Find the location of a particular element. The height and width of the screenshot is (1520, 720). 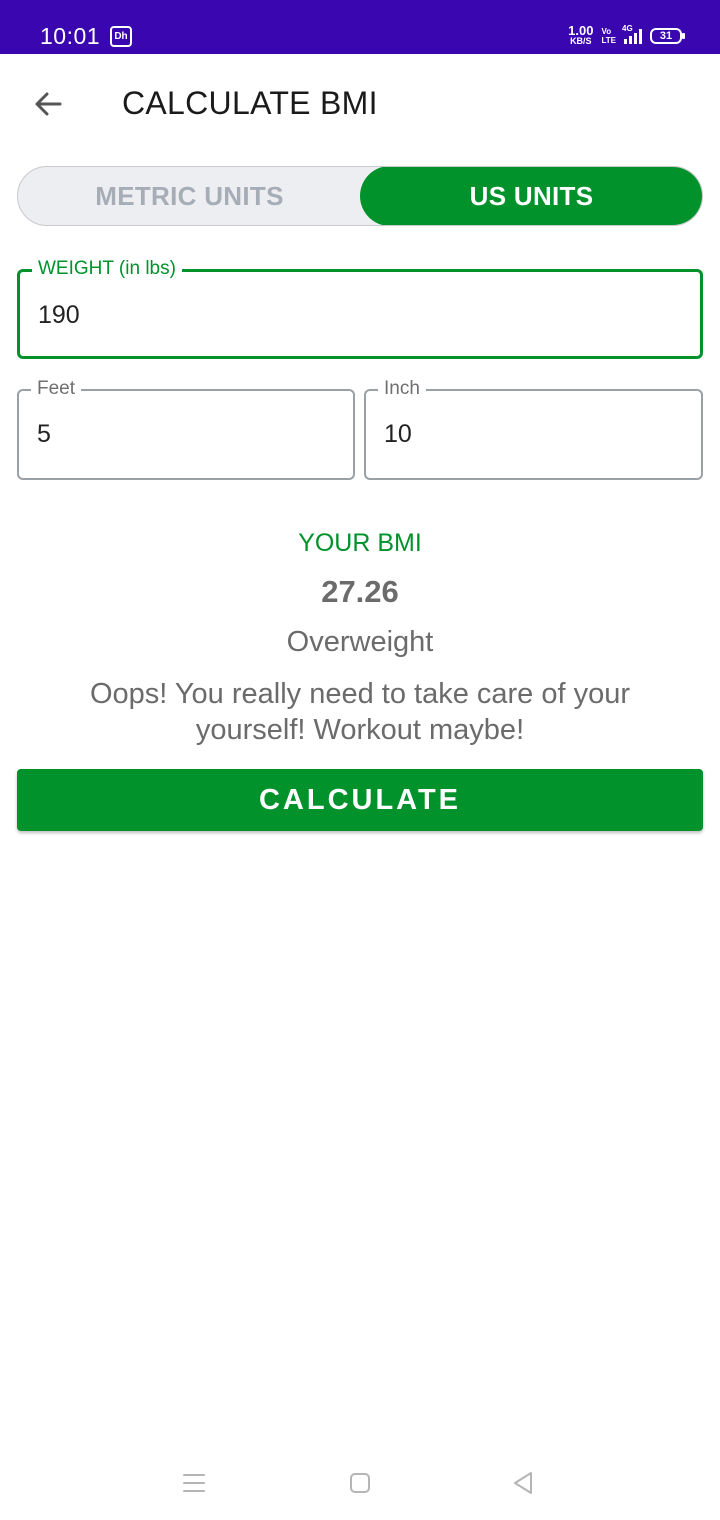

network-speed: 1.00 KB/S is located at coordinates (581, 34).